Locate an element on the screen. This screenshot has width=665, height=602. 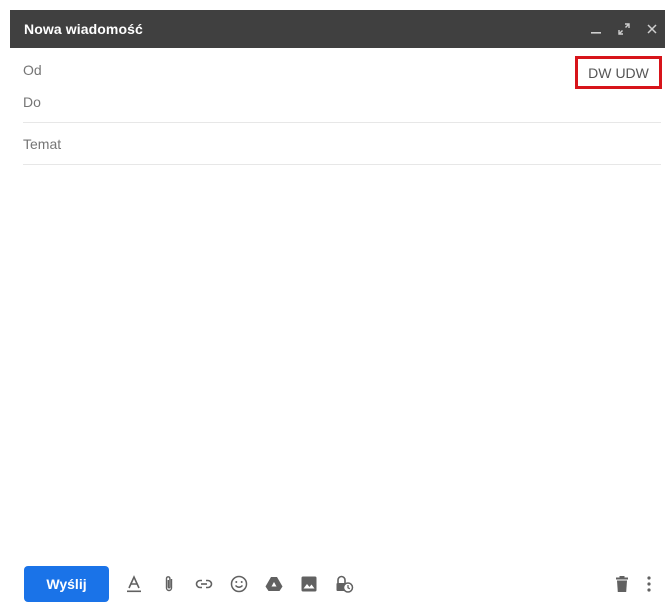
to-label: Do is located at coordinates (32, 102).